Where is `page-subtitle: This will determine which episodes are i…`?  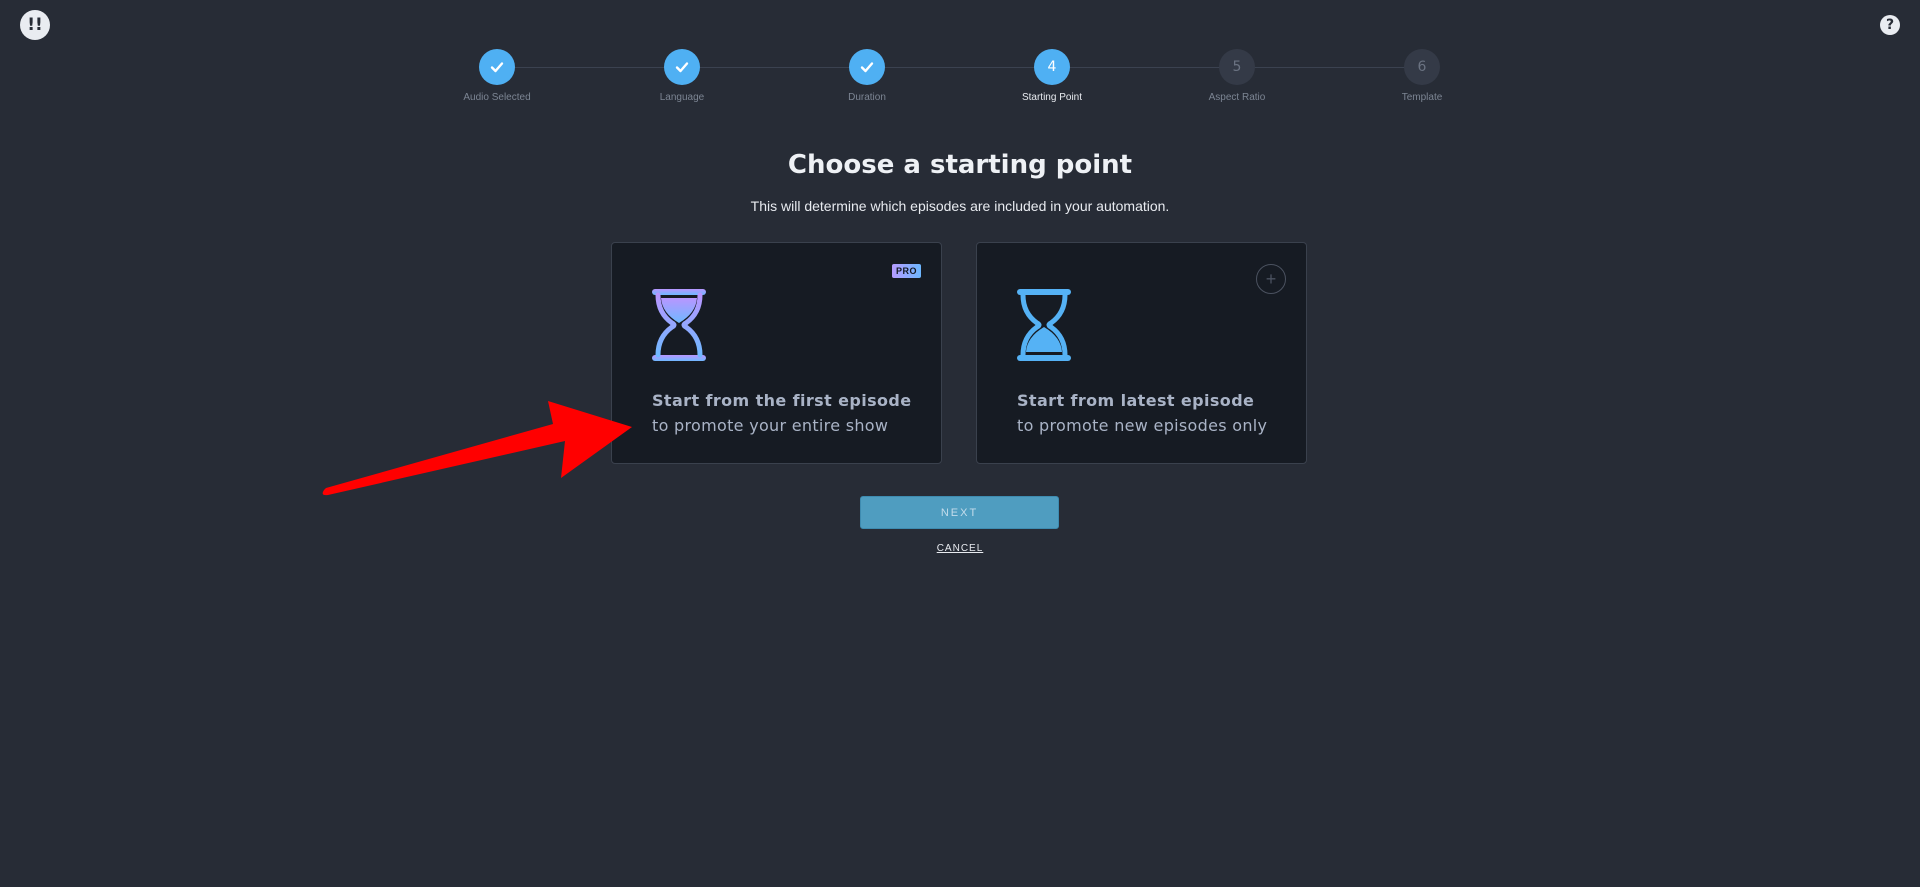 page-subtitle: This will determine which episodes are i… is located at coordinates (960, 206).